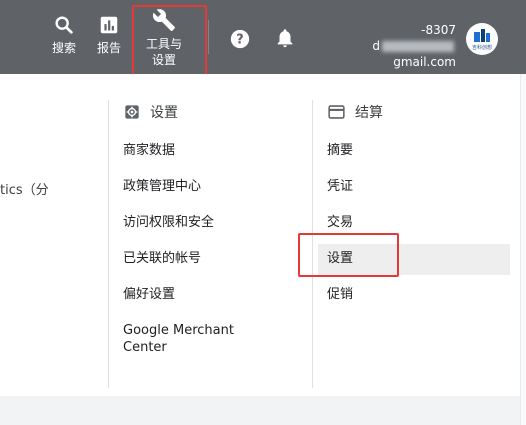 The width and height of the screenshot is (526, 425). Describe the element at coordinates (340, 186) in the screenshot. I see `menu-item-documents: 凭证` at that location.